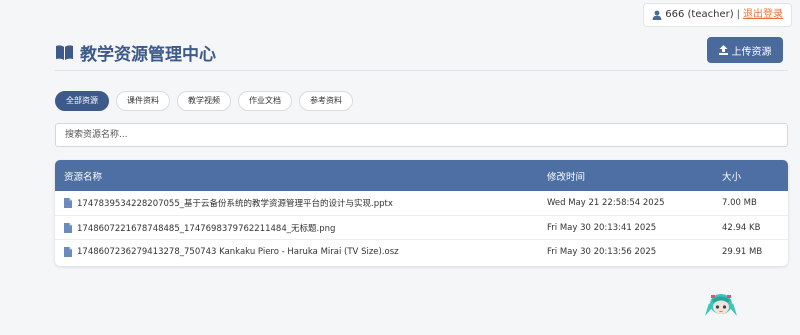 The height and width of the screenshot is (335, 800). I want to click on modified-time: Wed May 21 22:58:54 2025, so click(606, 203).